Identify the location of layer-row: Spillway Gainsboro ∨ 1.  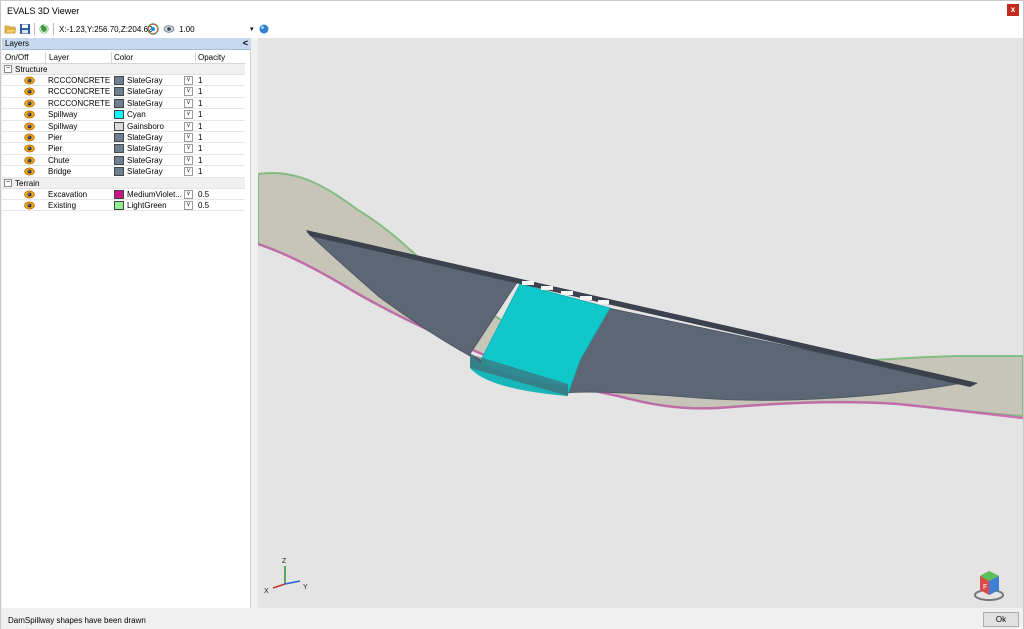
(123, 126).